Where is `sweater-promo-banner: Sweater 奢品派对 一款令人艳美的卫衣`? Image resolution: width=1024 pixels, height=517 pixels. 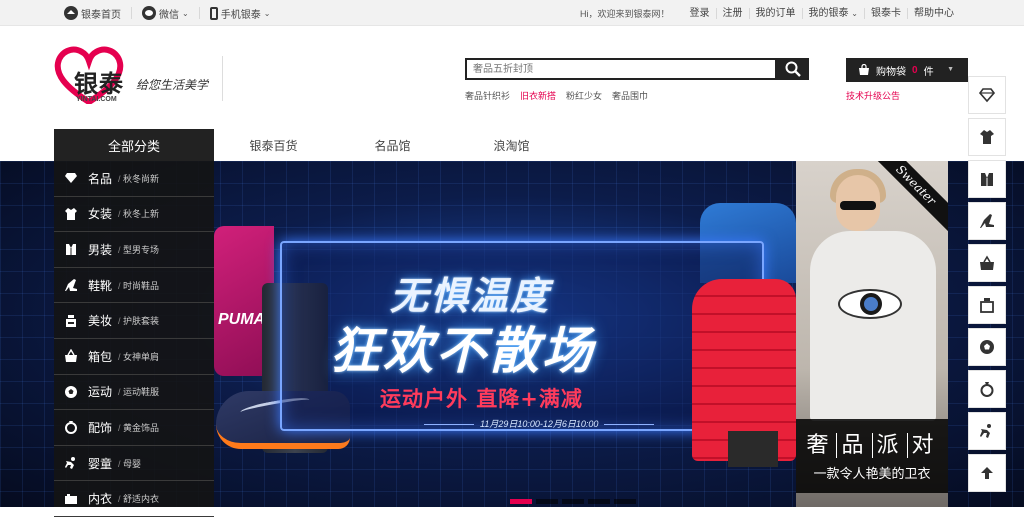
sweater-promo-banner: Sweater 奢品派对 一款令人艳美的卫衣 is located at coordinates (872, 334).